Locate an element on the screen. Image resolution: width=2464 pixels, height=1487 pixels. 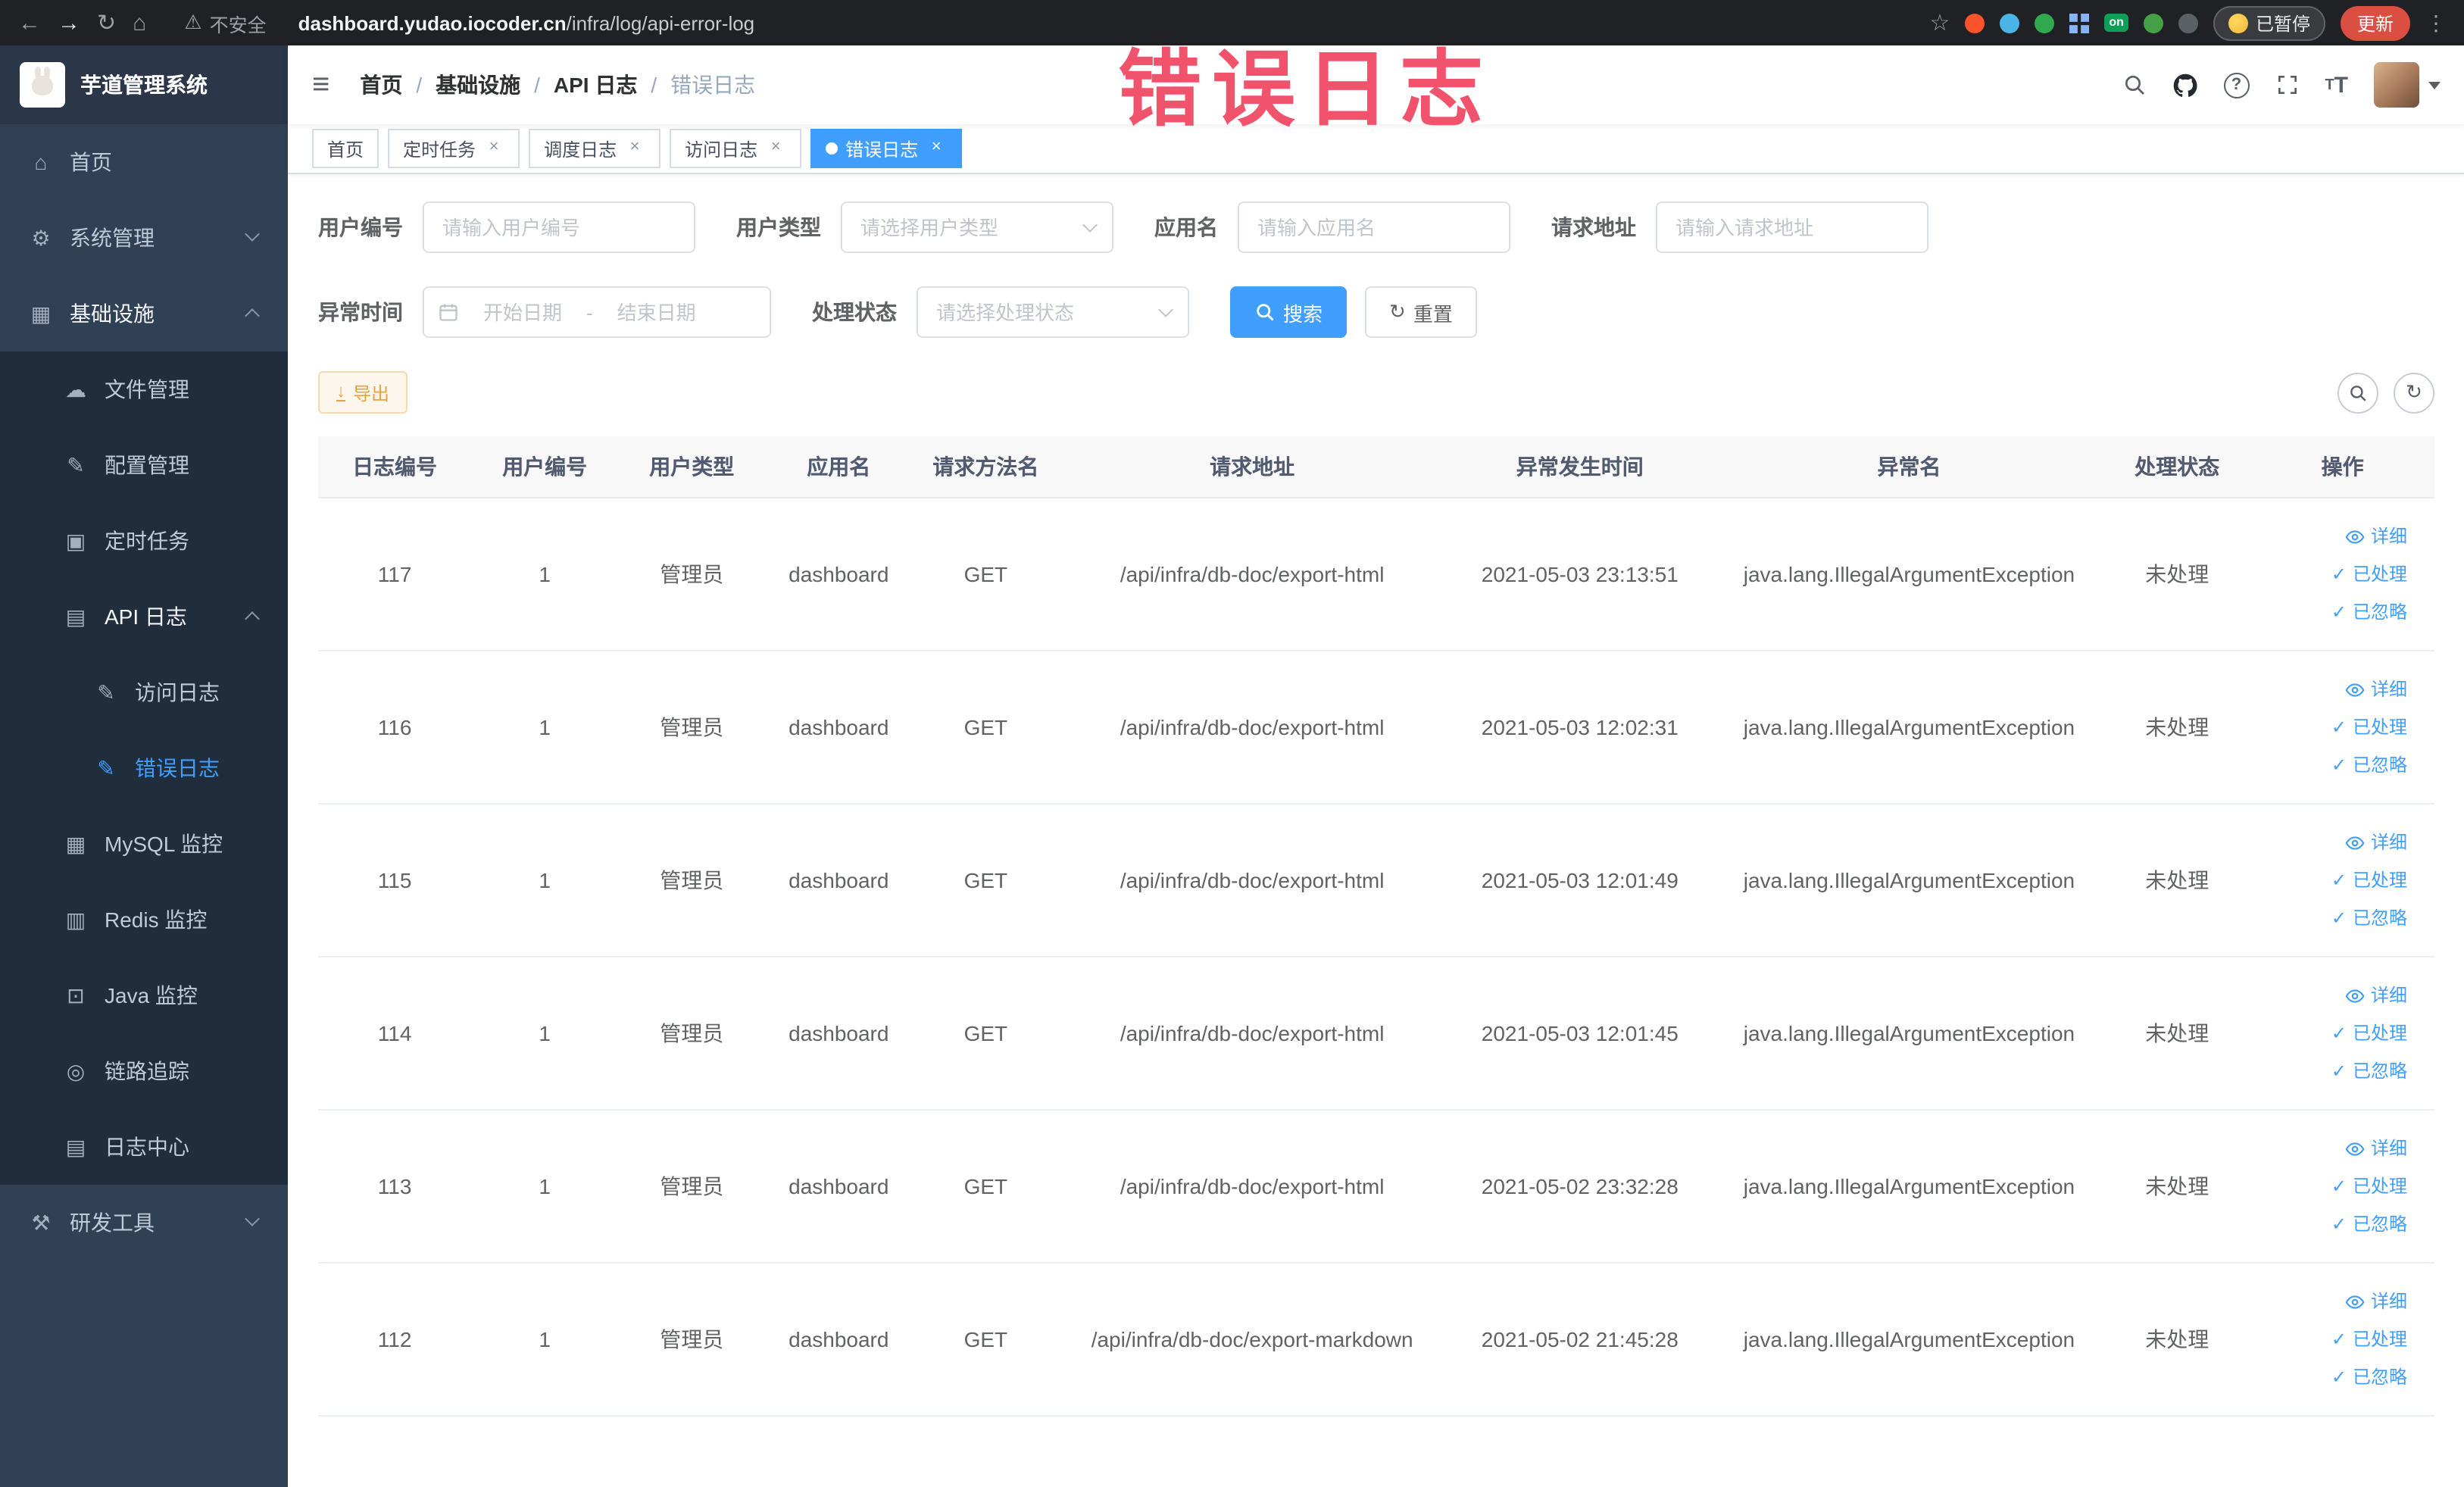
app-logo: 芋道管理系统 is located at coordinates (144, 84).